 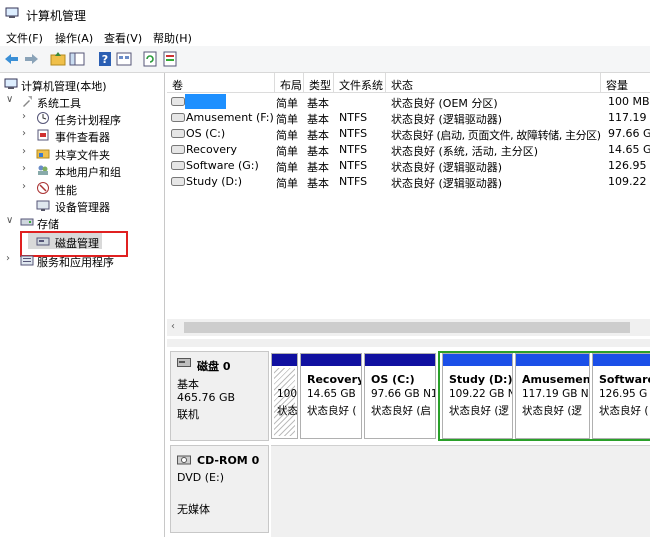 I want to click on tree-label: 事件查看器, so click(x=82, y=137).